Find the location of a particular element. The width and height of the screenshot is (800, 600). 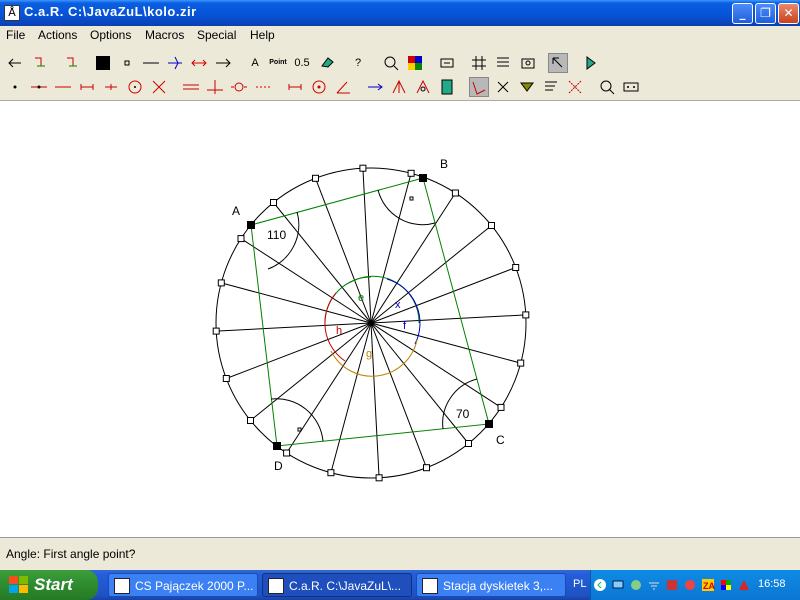

shield-icon is located at coordinates (690, 585).